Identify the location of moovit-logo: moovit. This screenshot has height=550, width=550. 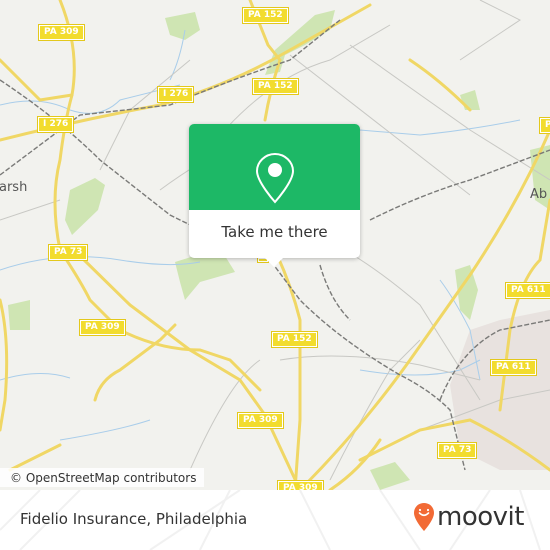
(468, 517).